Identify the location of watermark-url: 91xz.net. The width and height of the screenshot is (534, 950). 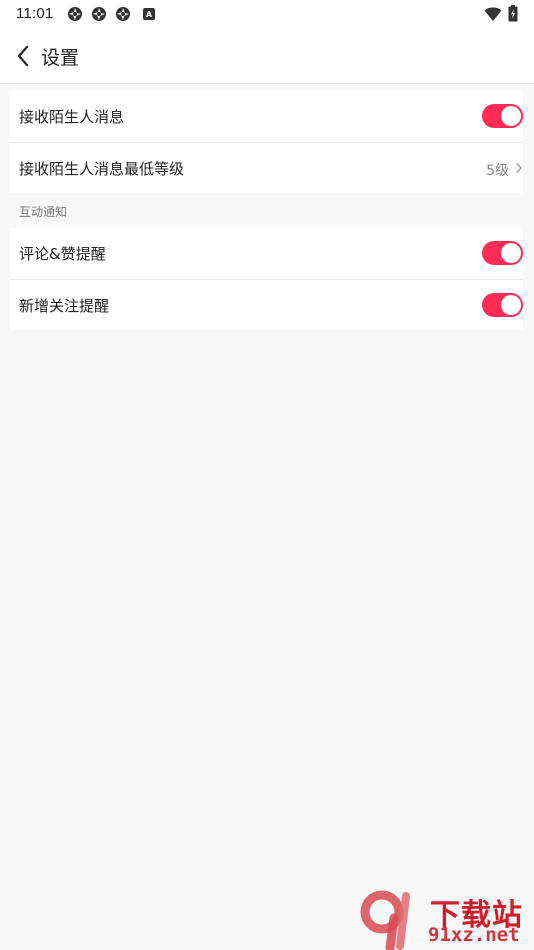
(474, 935).